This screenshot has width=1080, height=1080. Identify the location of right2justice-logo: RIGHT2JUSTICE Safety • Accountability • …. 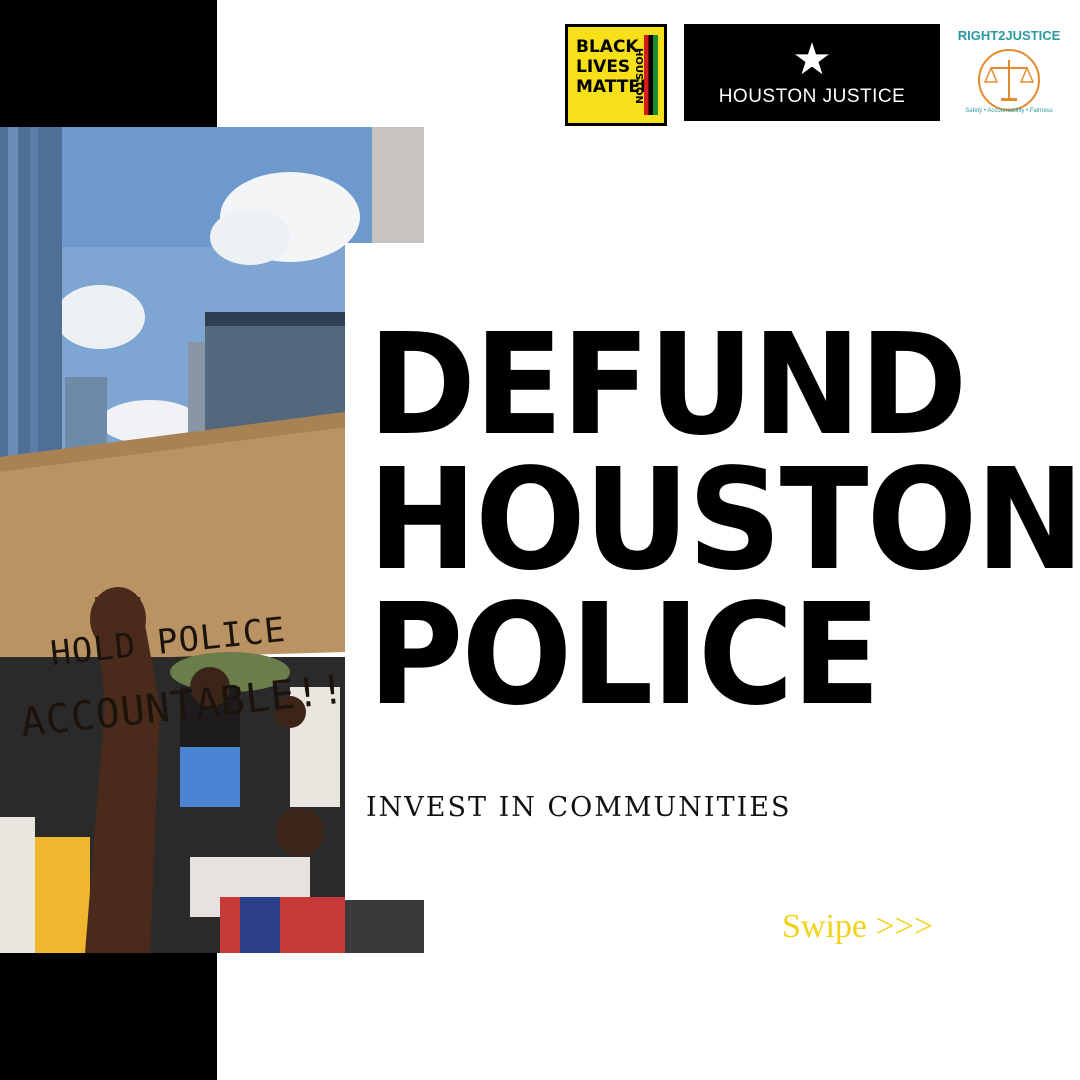
(1009, 74).